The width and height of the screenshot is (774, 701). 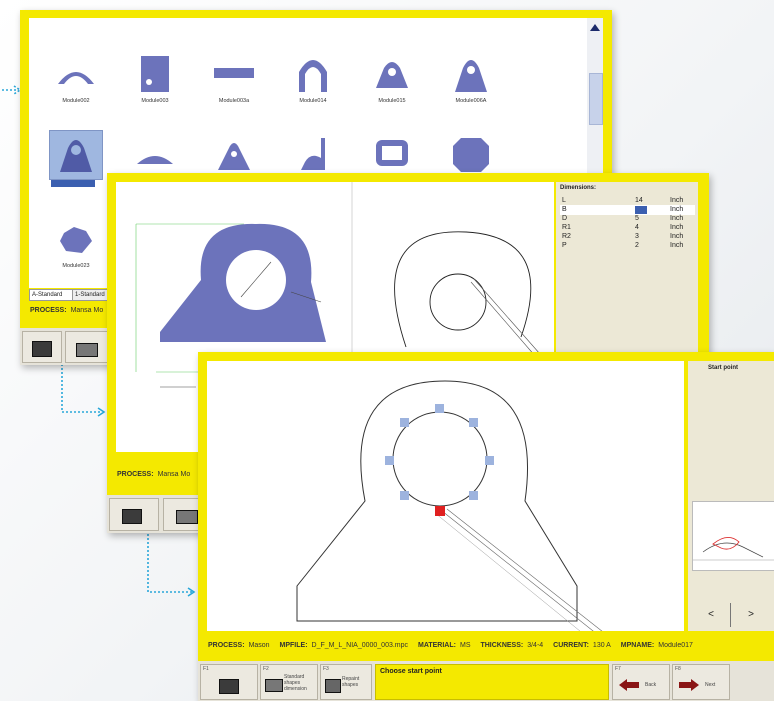 I want to click on frame-shape-icon, so click(x=392, y=153).